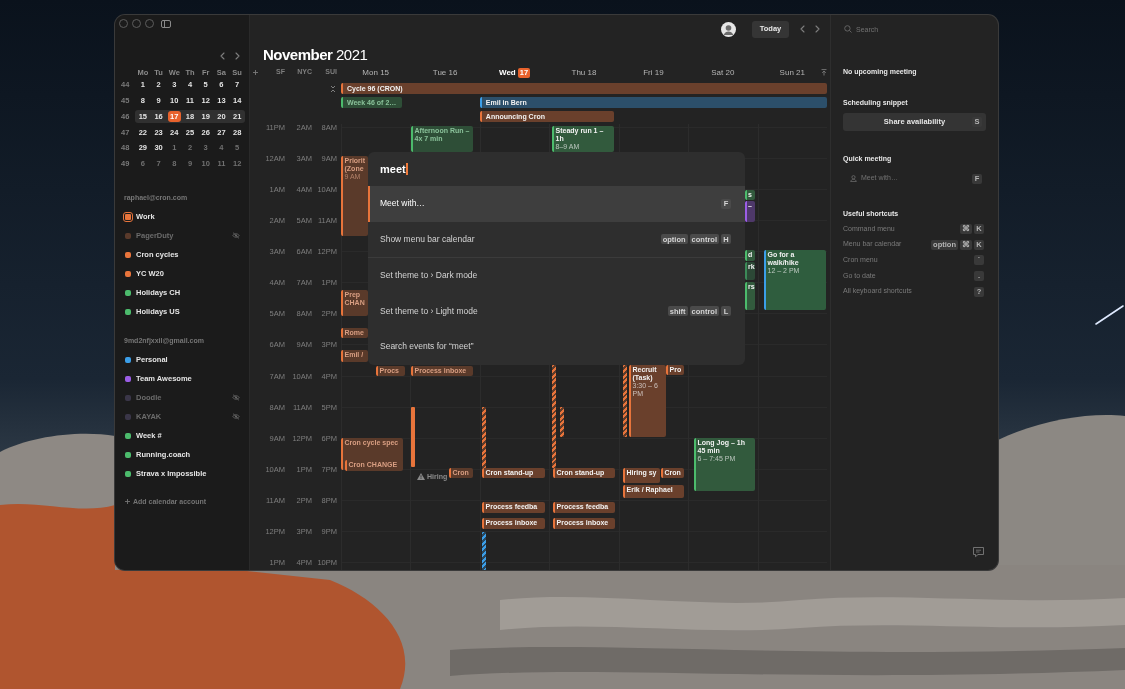  I want to click on day-header: Thu 18, so click(584, 72).